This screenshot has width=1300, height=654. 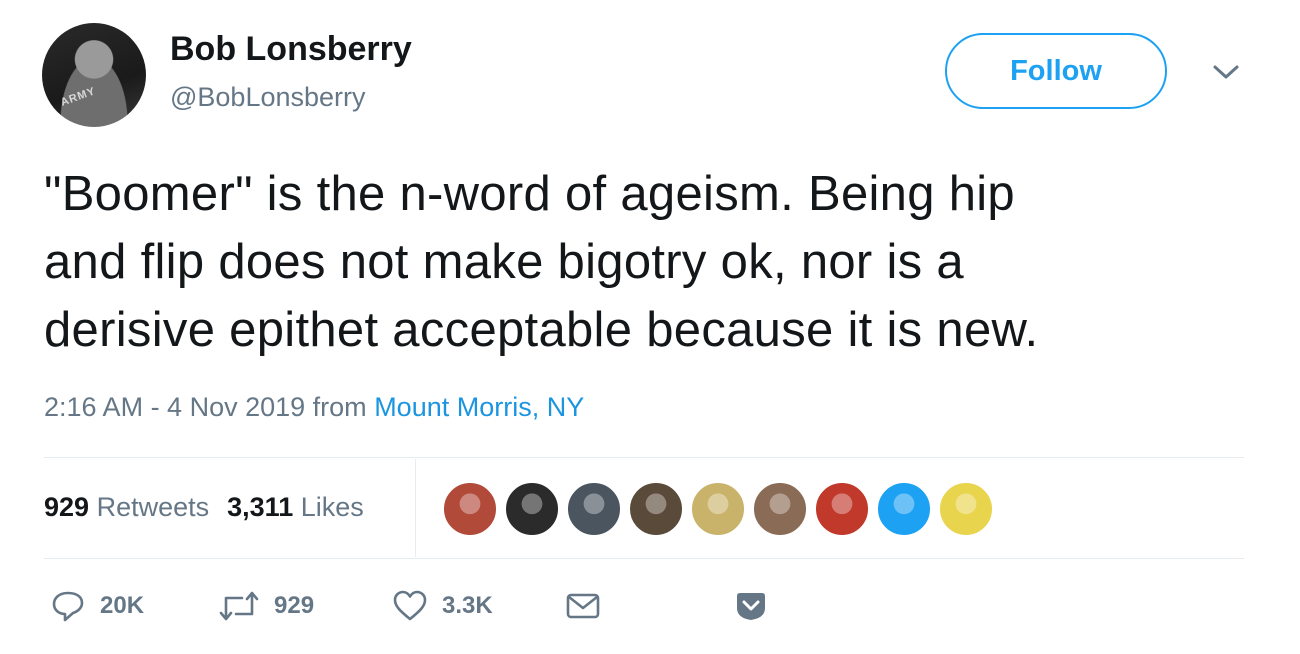 I want to click on caret-badge-icon, so click(x=751, y=606).